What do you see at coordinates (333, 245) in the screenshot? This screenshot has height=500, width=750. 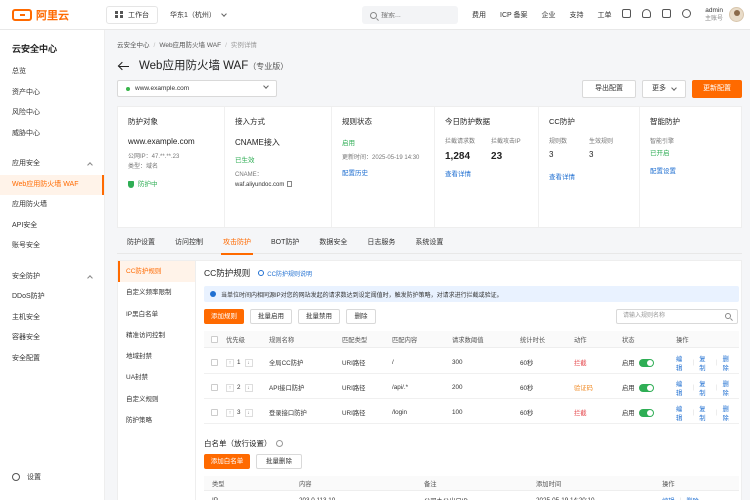 I see `tab-data-security: 数据安全` at bounding box center [333, 245].